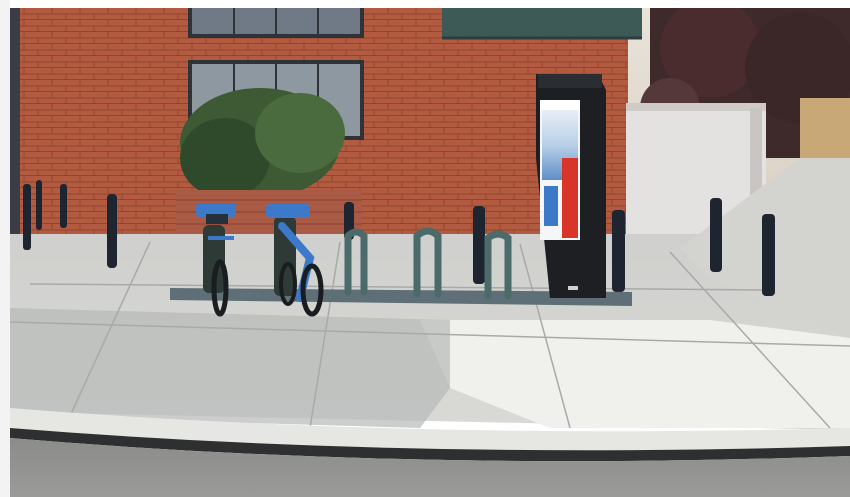 Image resolution: width=850 pixels, height=497 pixels. I want to click on left-margin, so click(5, 248).